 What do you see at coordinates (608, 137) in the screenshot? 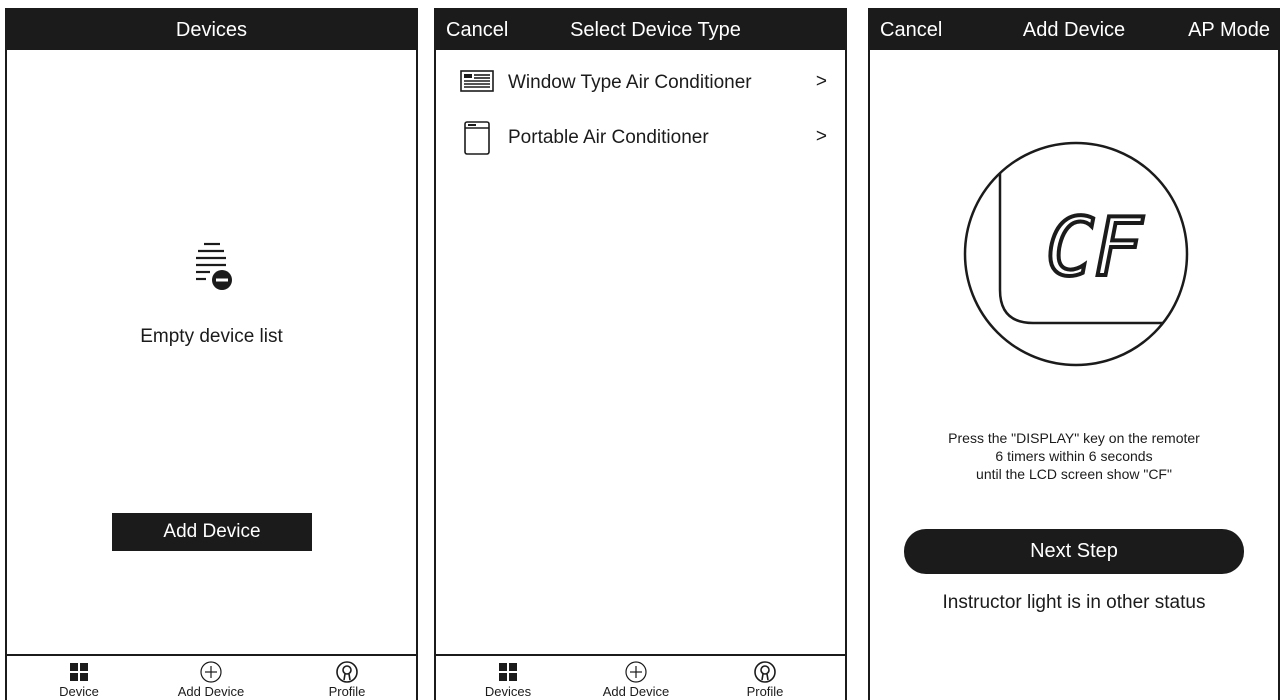
I see `device-type-label: Portable Air Conditioner` at bounding box center [608, 137].